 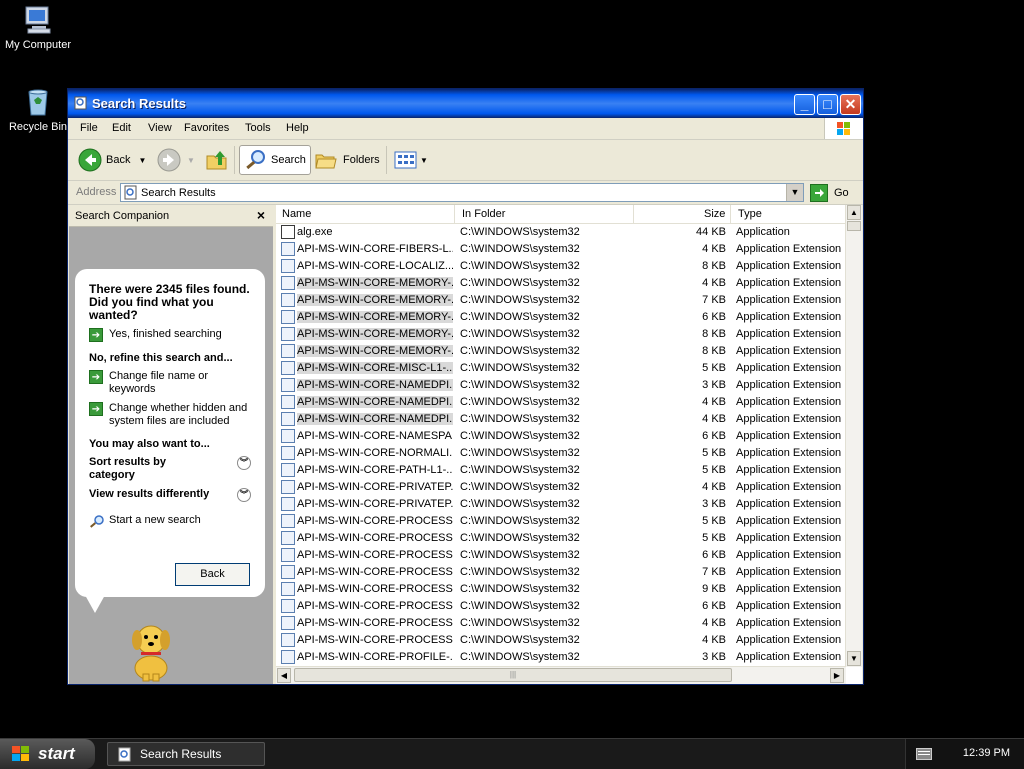 I want to click on green-arrow-icon: ➔, so click(x=96, y=377).